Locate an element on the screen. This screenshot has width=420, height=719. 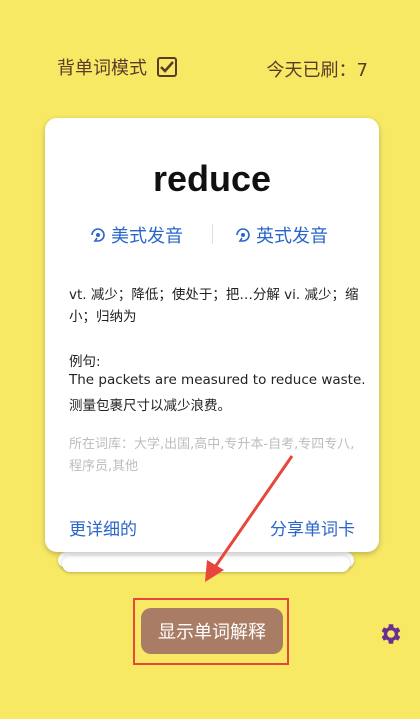
pron-divider is located at coordinates (212, 234).